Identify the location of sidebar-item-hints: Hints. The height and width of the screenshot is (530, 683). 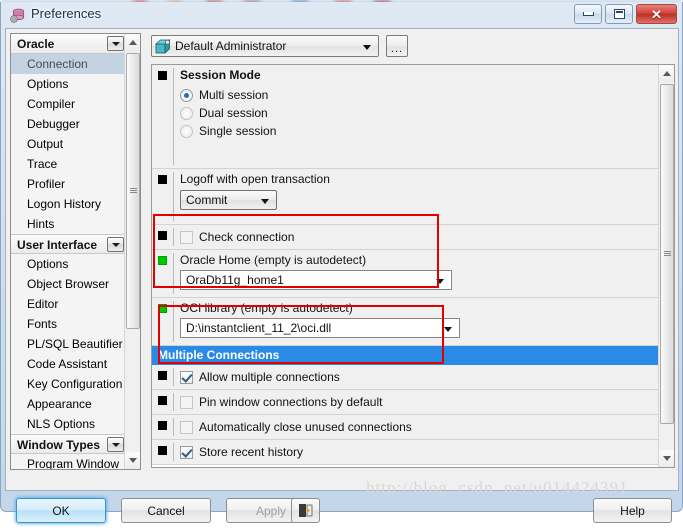
(68, 224).